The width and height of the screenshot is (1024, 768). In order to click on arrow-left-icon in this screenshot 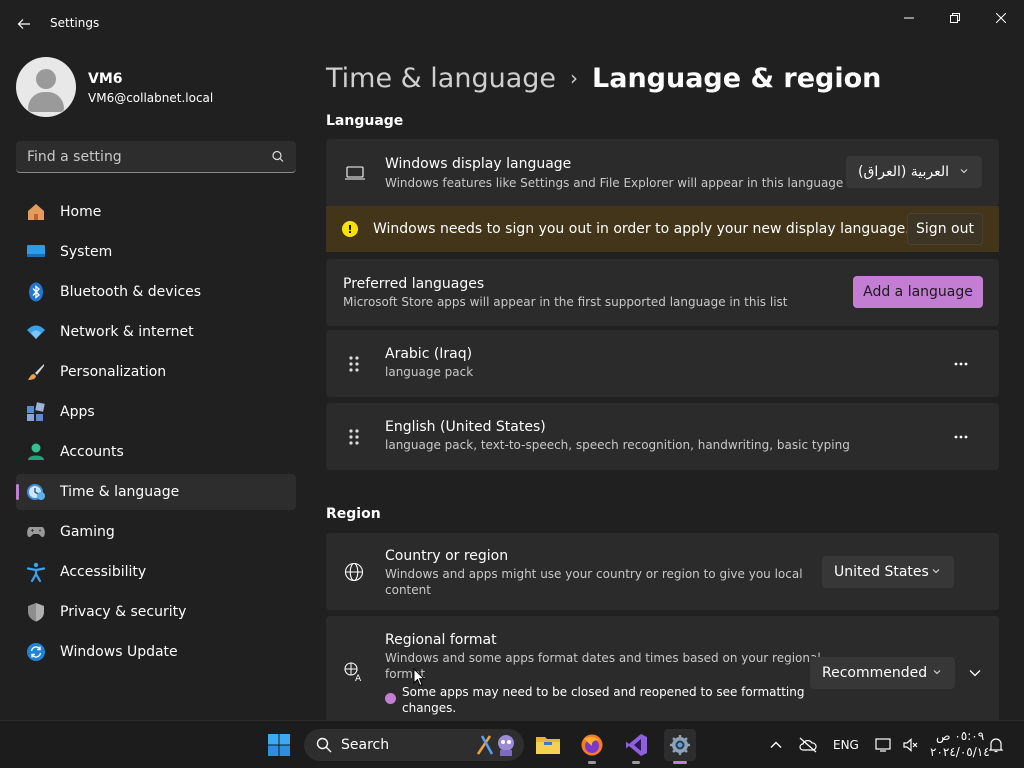, I will do `click(23, 24)`.